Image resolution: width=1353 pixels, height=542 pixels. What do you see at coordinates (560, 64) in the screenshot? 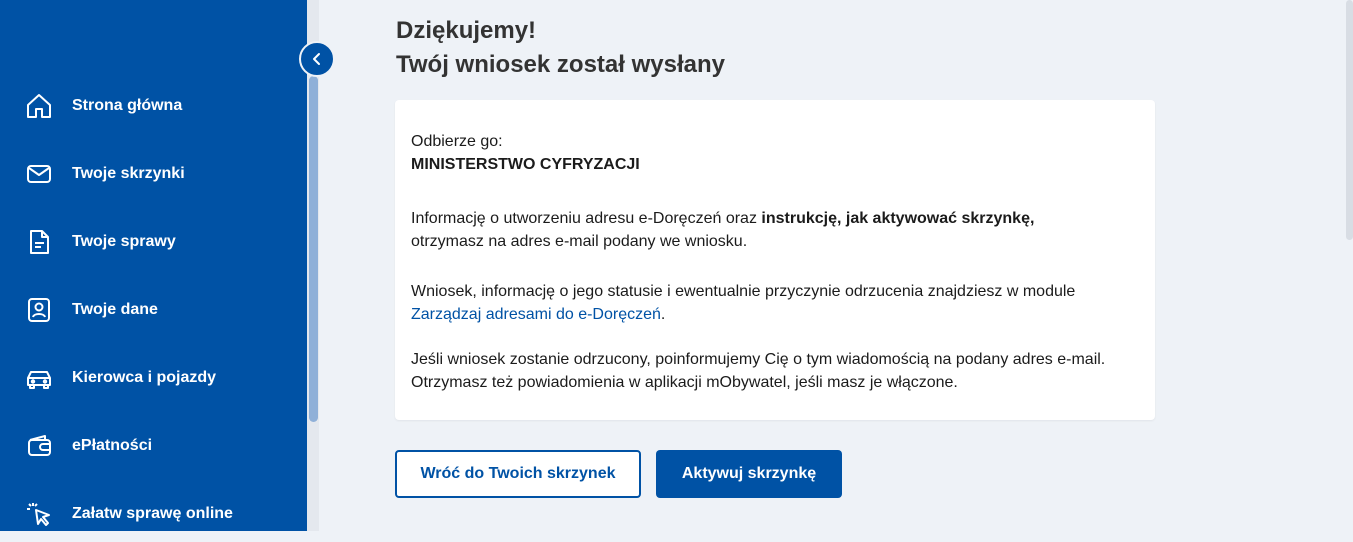
I see `page-subtitle: Twój wniosek został wysłany` at bounding box center [560, 64].